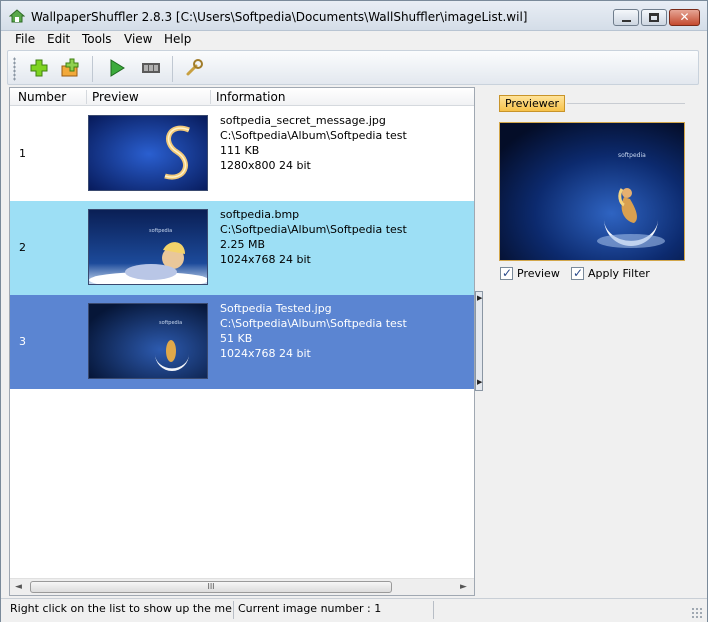  What do you see at coordinates (303, 120) in the screenshot?
I see `file-name: softpedia_secret_message.jpg` at bounding box center [303, 120].